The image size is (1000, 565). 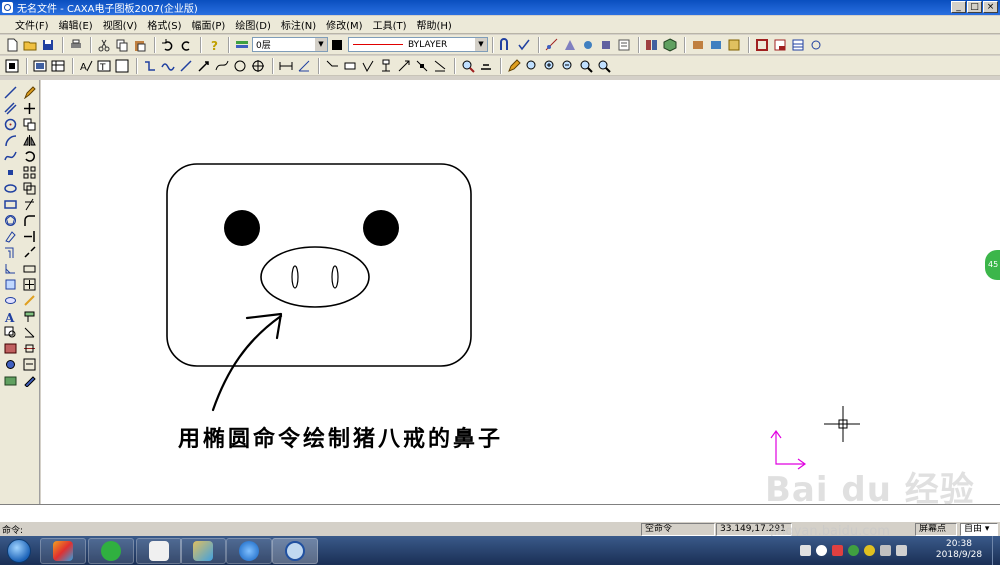 What do you see at coordinates (29, 236) in the screenshot?
I see `extend-tool` at bounding box center [29, 236].